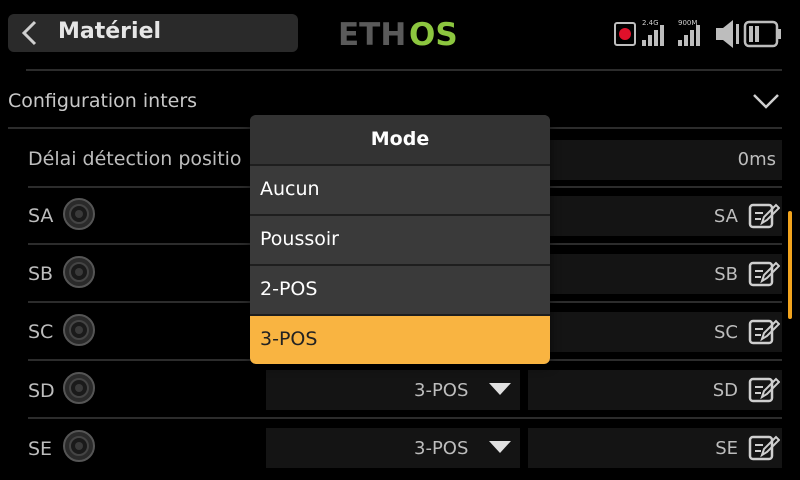 This screenshot has width=800, height=480. I want to click on switch-label-sa: SA, so click(41, 216).